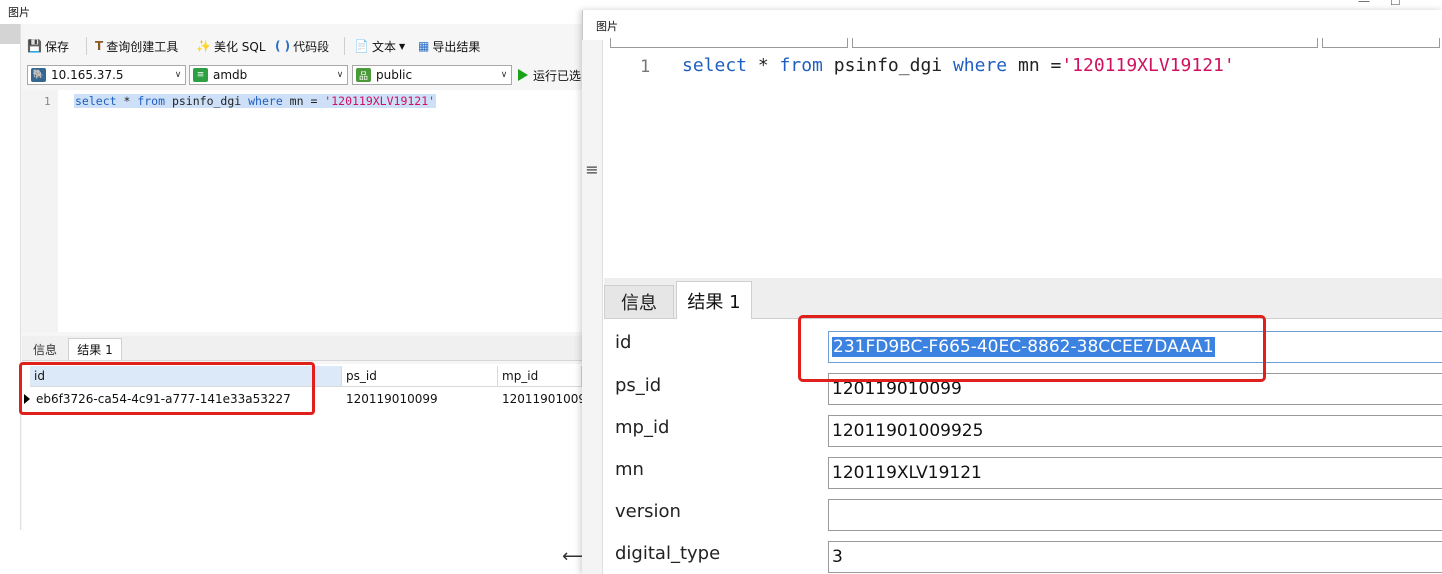 The image size is (1442, 574). I want to click on magic-wand-icon: ✨, so click(203, 46).